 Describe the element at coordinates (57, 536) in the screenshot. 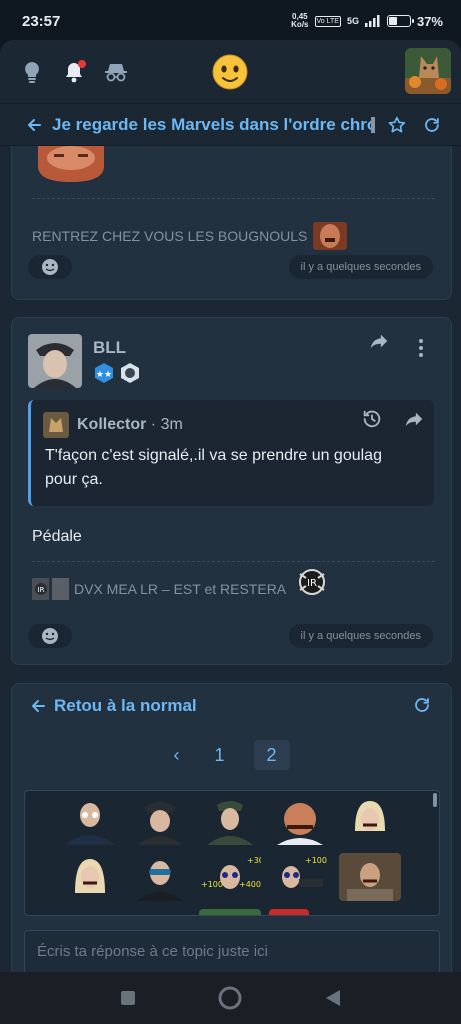

I see `post-body: Pédale` at that location.